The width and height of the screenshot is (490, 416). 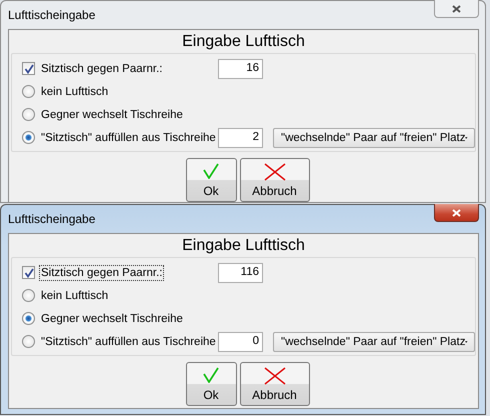 What do you see at coordinates (240, 138) in the screenshot?
I see `number-field: 2` at bounding box center [240, 138].